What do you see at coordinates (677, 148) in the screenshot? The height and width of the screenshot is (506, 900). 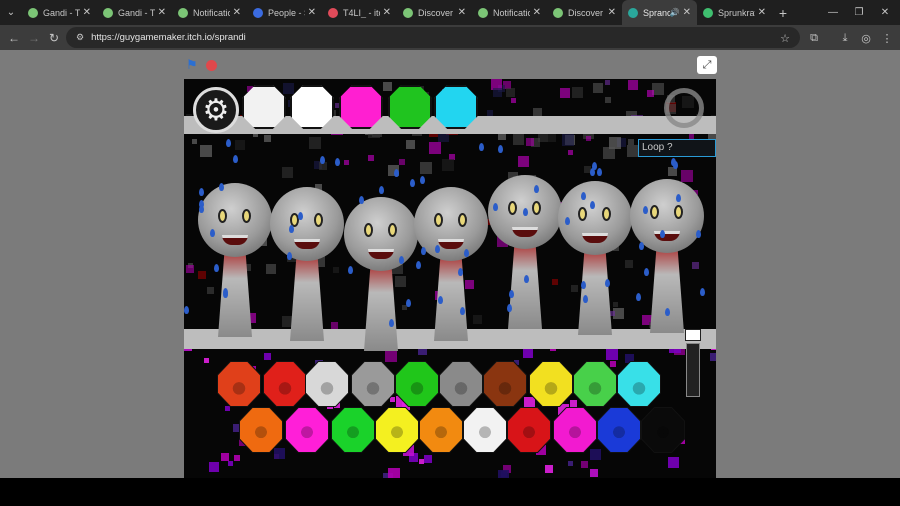 I see `loop-toggle: Loop ?` at bounding box center [677, 148].